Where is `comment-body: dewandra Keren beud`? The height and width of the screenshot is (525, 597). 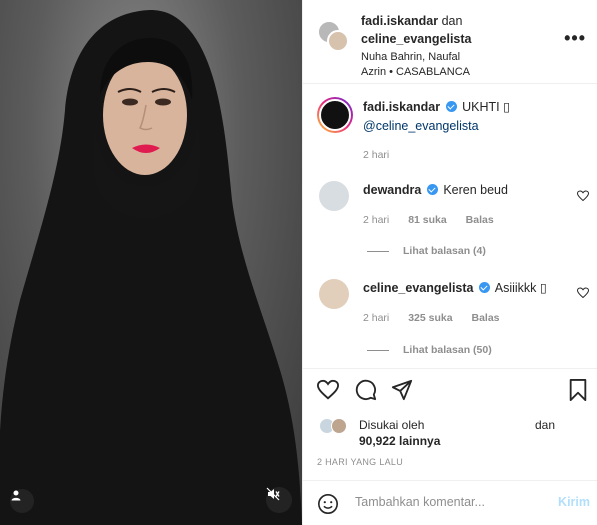 comment-body: dewandra Keren beud is located at coordinates (435, 190).